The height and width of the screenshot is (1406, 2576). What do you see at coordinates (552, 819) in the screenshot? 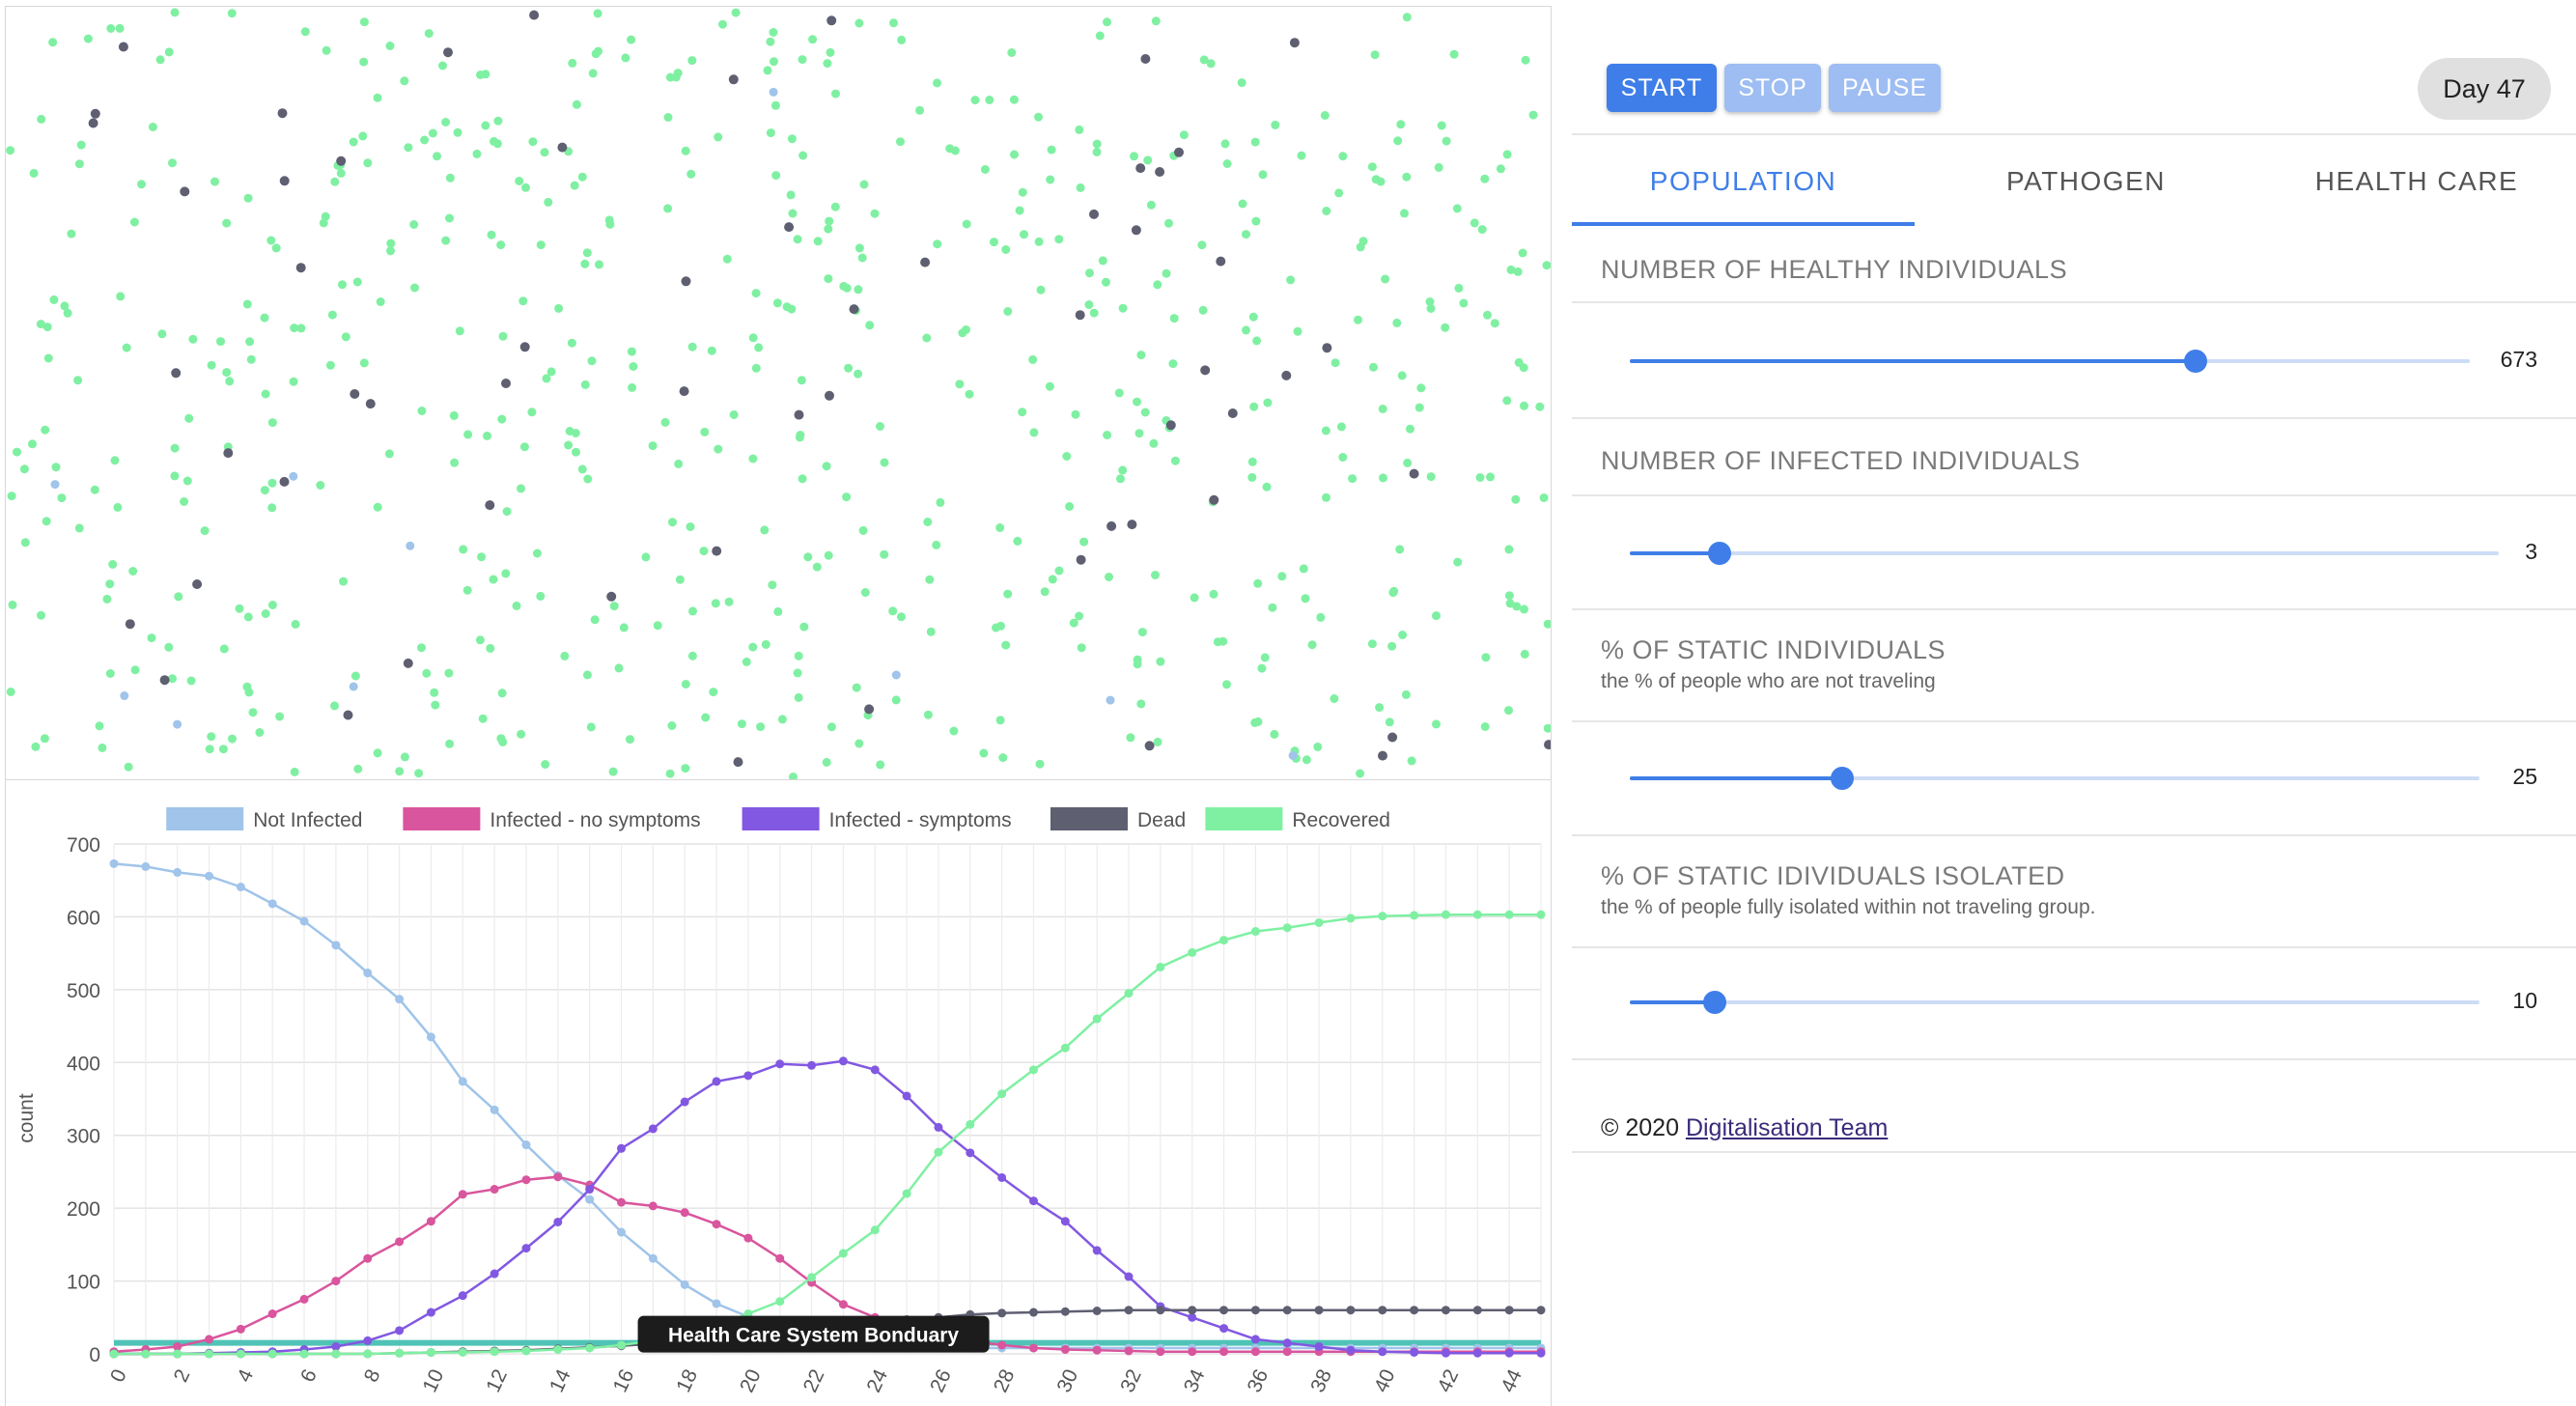
I see `legend-item: Infected - no symptoms` at bounding box center [552, 819].